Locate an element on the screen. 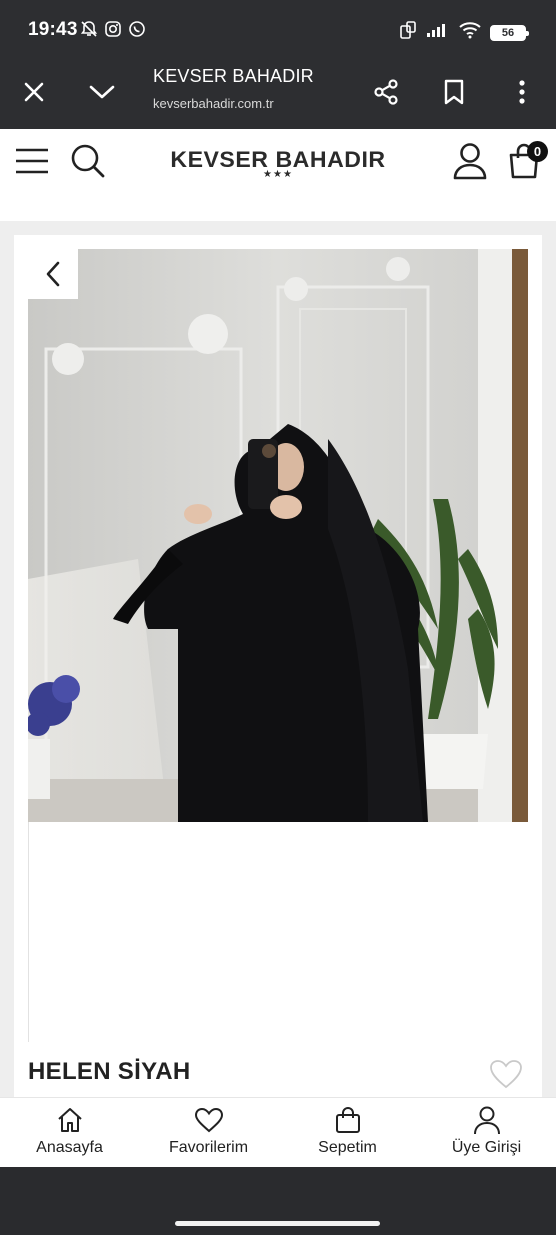  favorite-button is located at coordinates (506, 1074).